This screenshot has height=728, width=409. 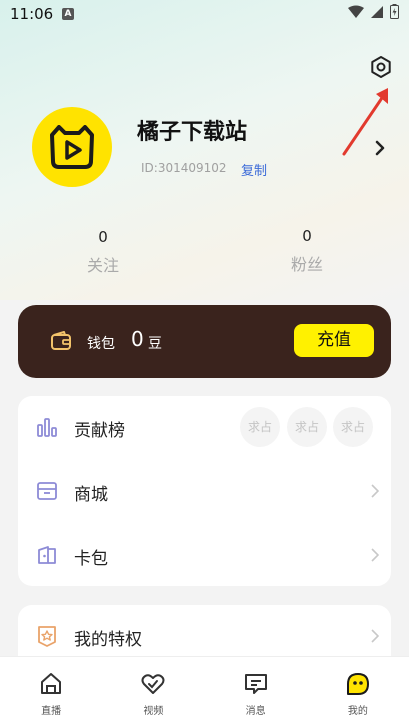 I want to click on tab-live: 直播, so click(x=51, y=692).